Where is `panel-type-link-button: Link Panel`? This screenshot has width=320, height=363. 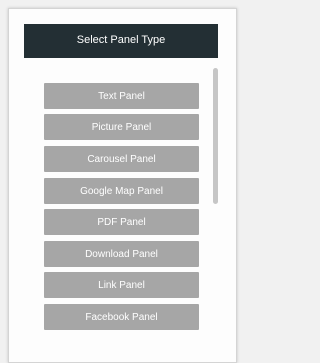 panel-type-link-button: Link Panel is located at coordinates (121, 285).